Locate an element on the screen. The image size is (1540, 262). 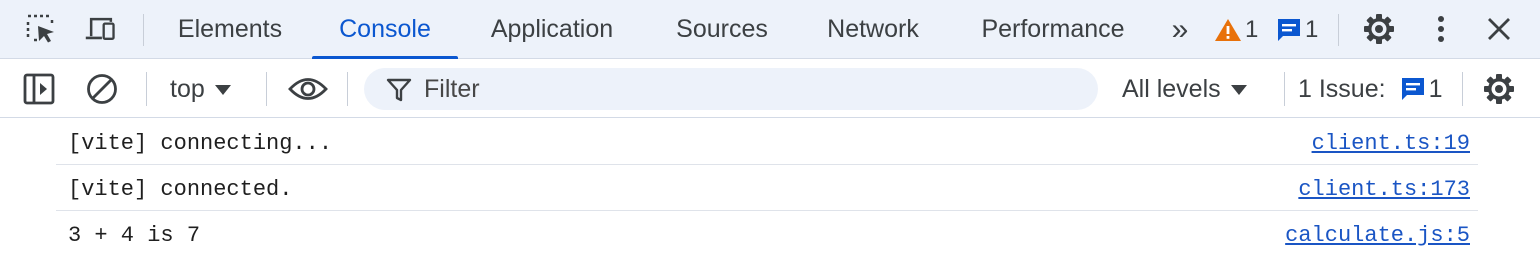
message-text: 3 + 4 is 7 is located at coordinates (134, 235).